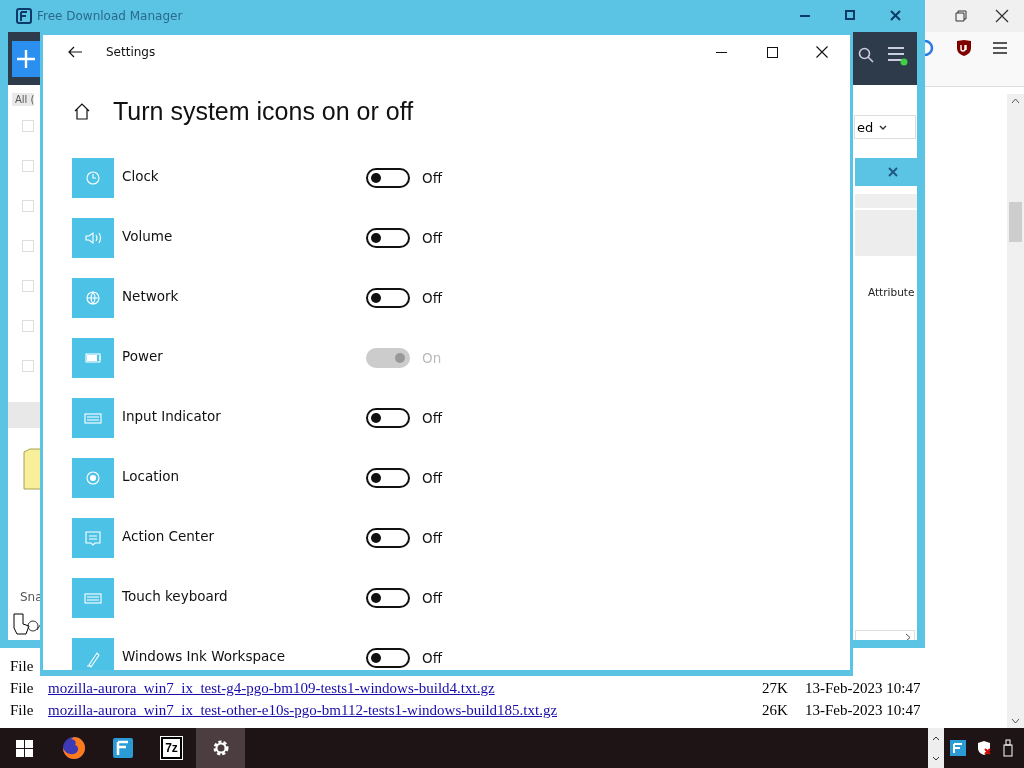 This screenshot has height=768, width=1024. Describe the element at coordinates (220, 748) in the screenshot. I see `taskbar-app-icon` at that location.